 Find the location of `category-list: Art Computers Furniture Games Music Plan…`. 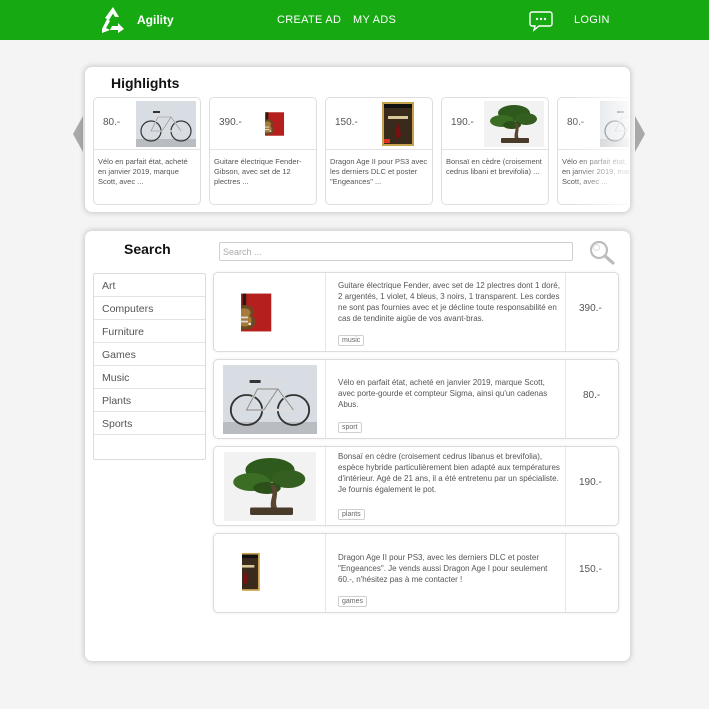

category-list: Art Computers Furniture Games Music Plan… is located at coordinates (149, 366).